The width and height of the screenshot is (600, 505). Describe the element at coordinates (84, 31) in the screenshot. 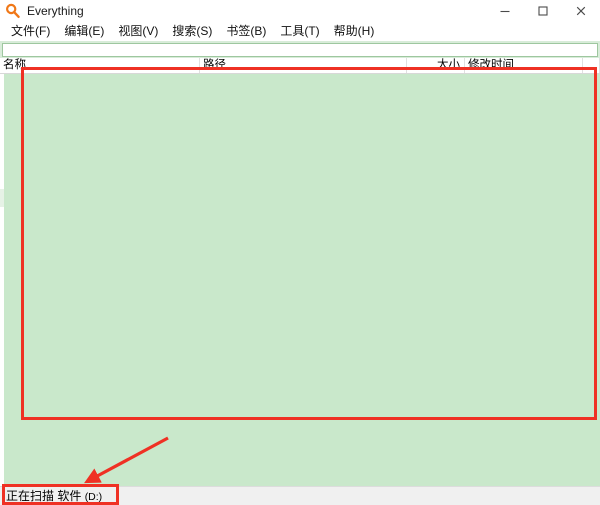

I see `menu-edit: 编辑(E)` at that location.